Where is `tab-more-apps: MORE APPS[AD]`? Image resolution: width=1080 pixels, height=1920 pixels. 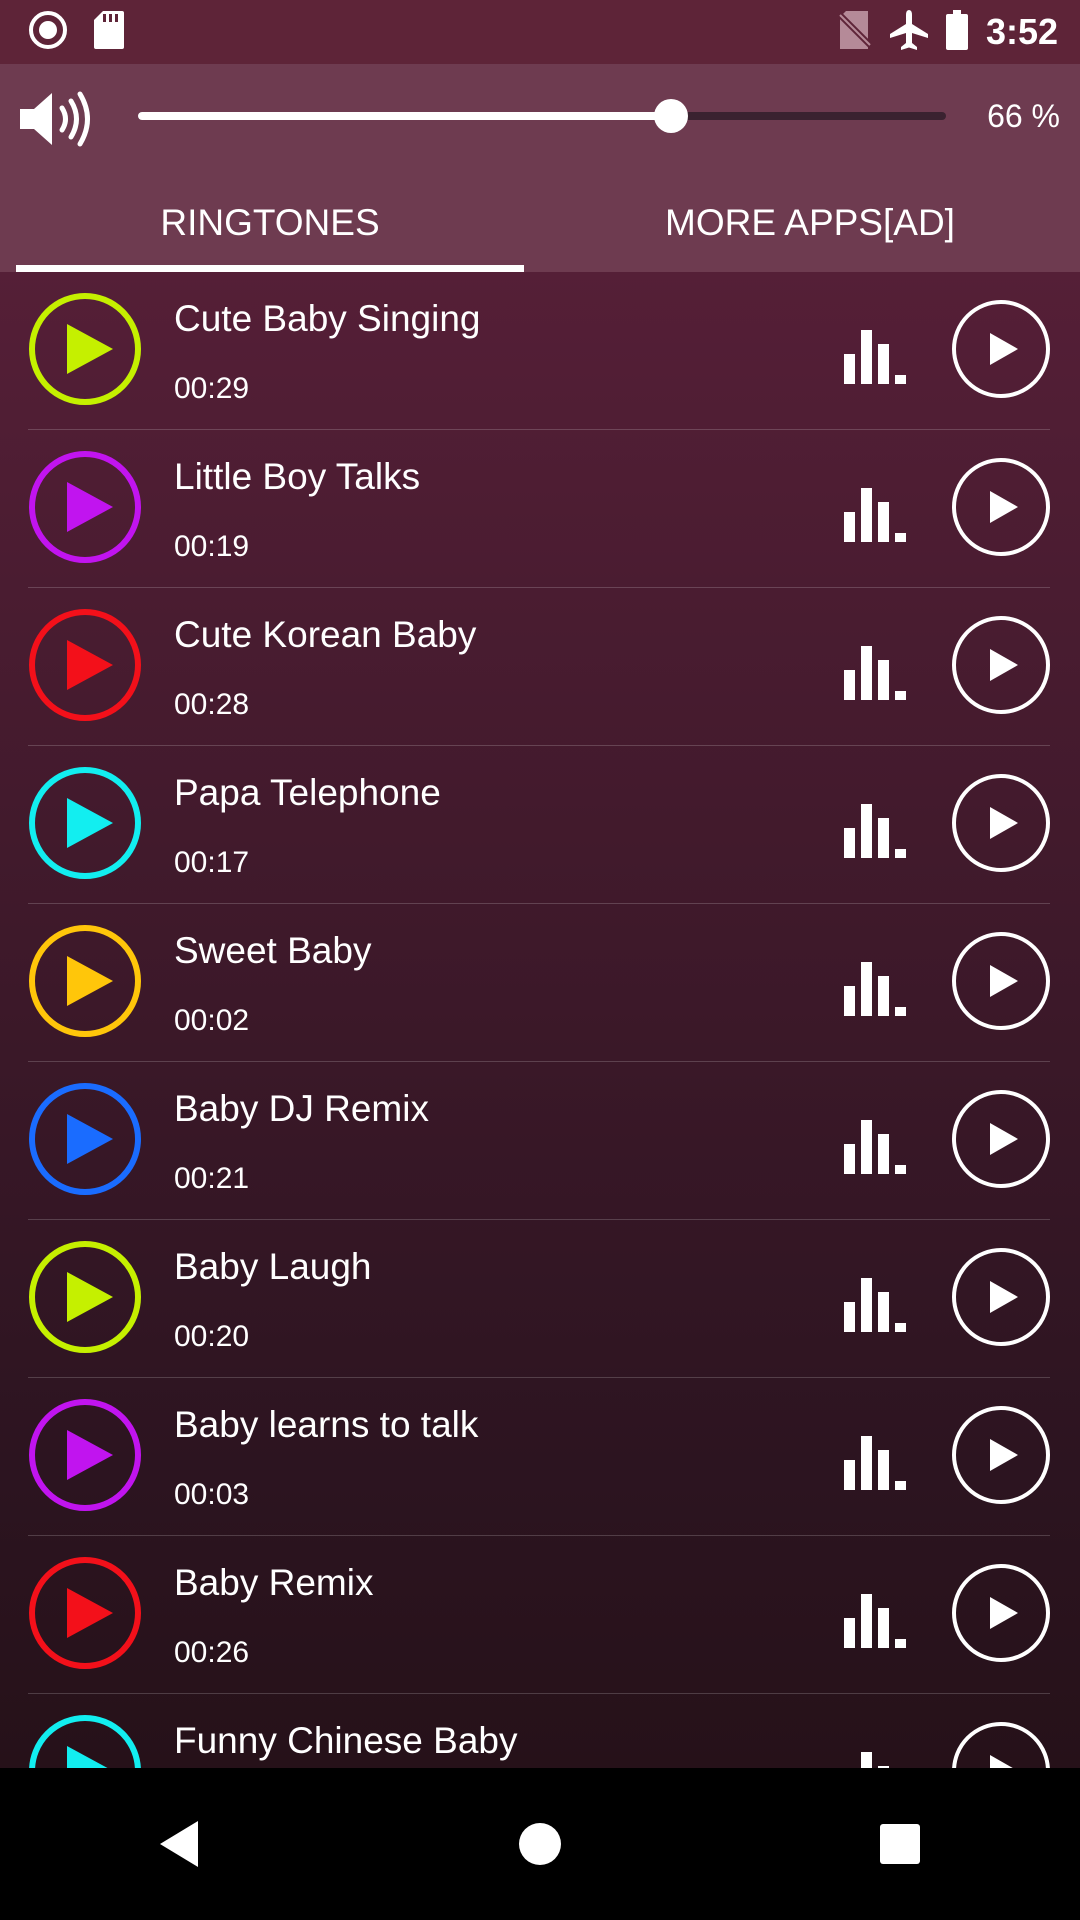
tab-more-apps: MORE APPS[AD] is located at coordinates (810, 223).